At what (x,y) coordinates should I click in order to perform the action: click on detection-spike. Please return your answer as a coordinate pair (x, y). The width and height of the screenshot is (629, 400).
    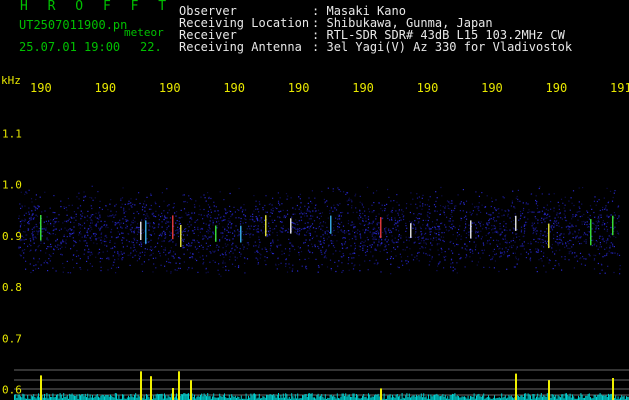
    Looking at the image, I should click on (549, 390).